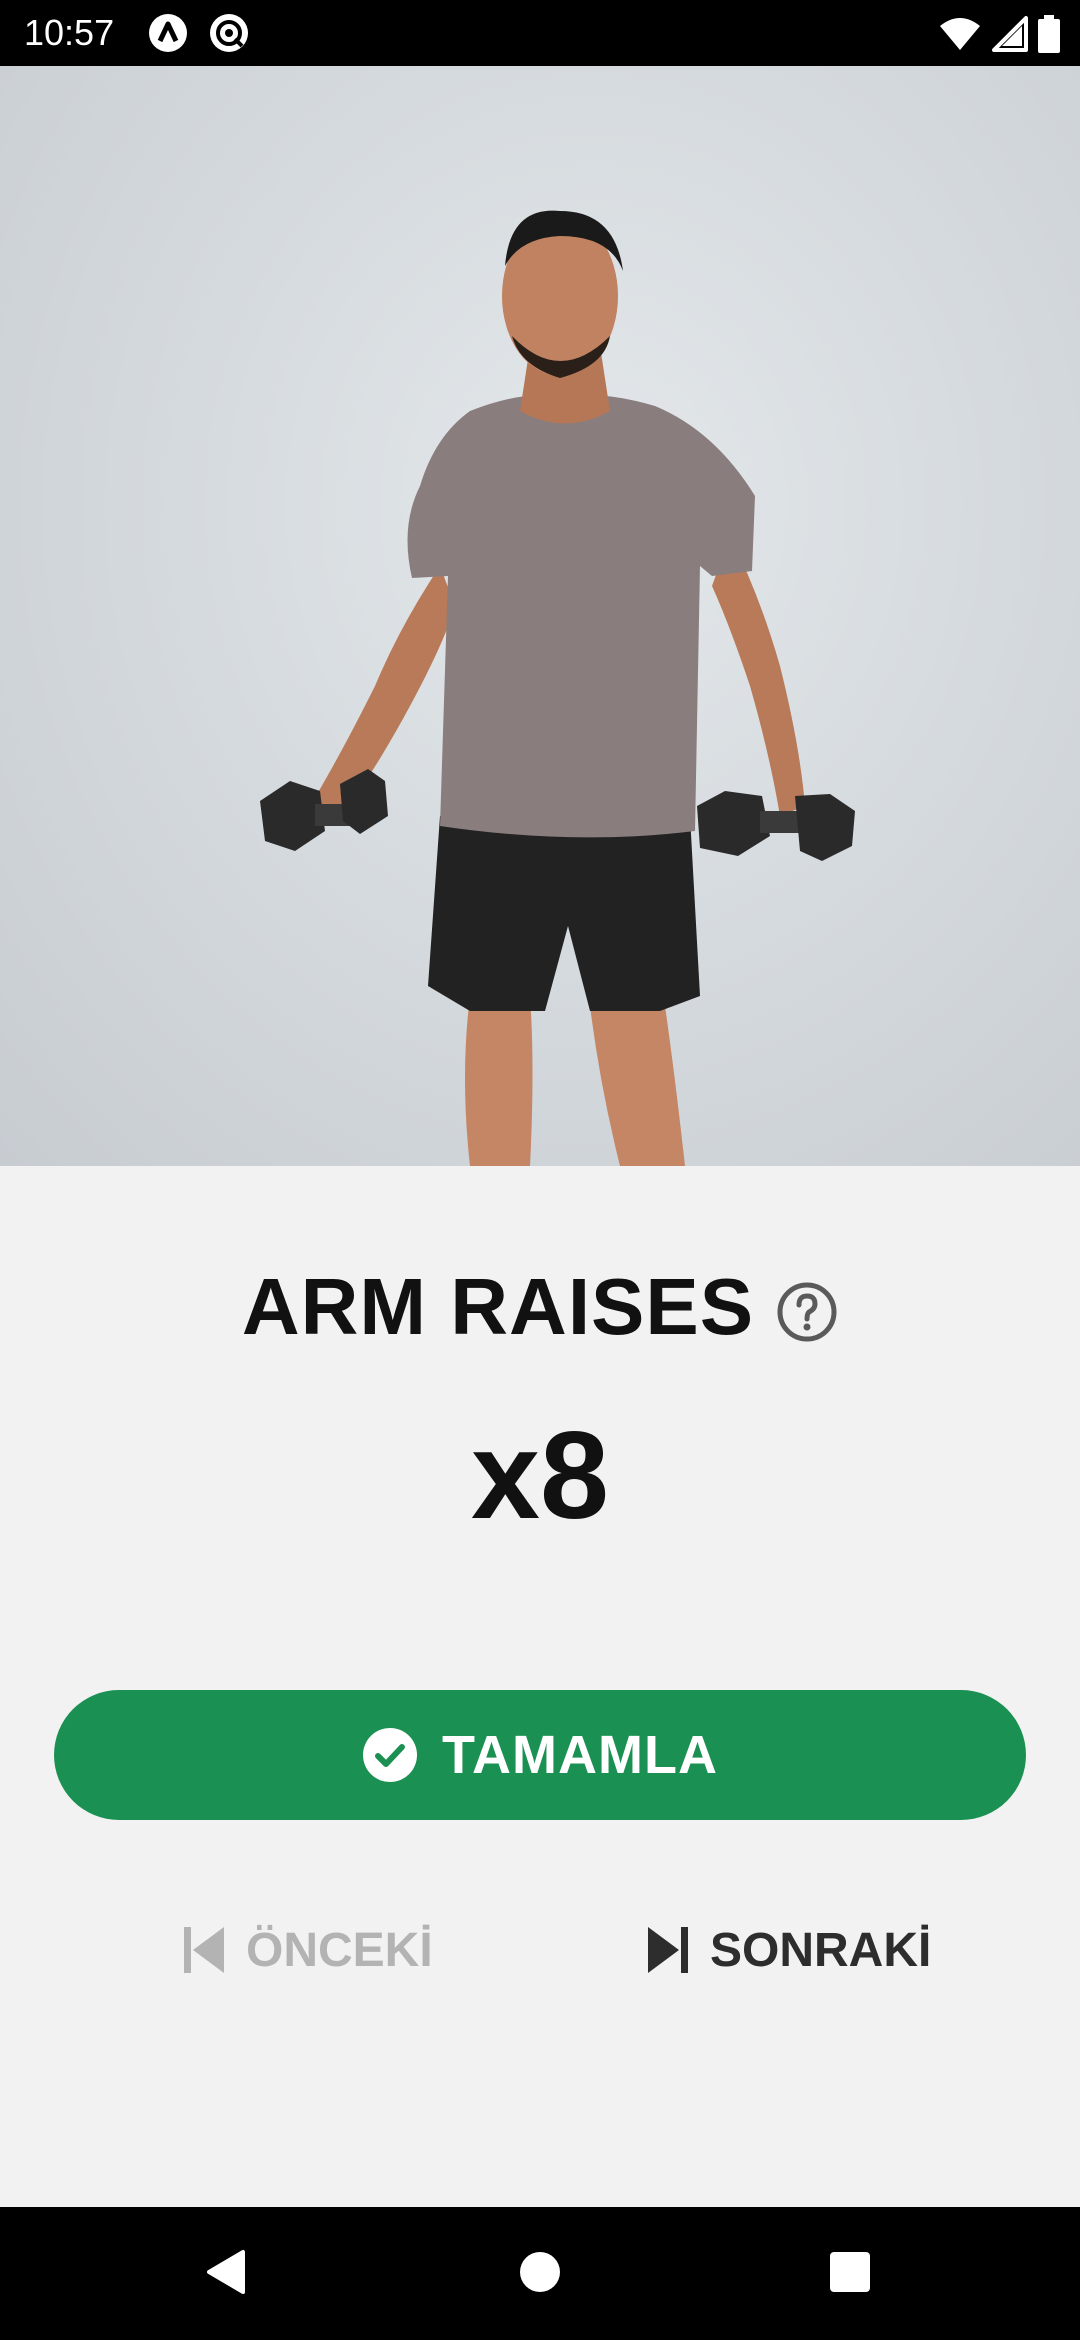 The image size is (1080, 2340). I want to click on back-button, so click(225, 2272).